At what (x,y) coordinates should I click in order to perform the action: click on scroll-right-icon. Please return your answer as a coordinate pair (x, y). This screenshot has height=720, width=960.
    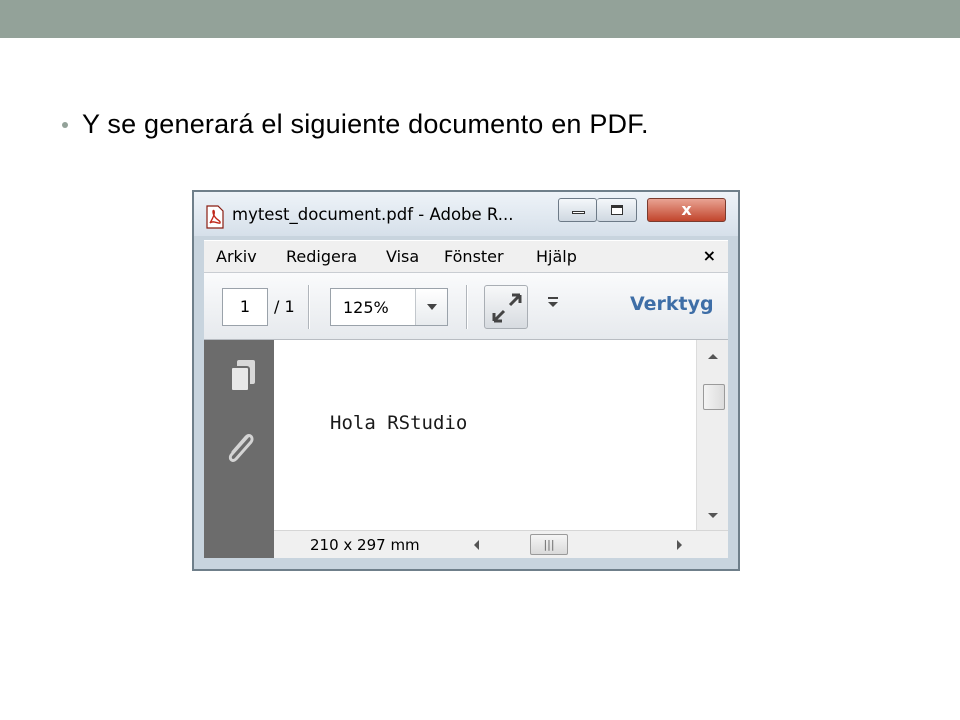
    Looking at the image, I should click on (679, 545).